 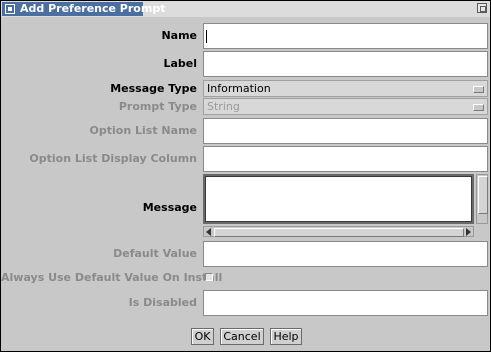 What do you see at coordinates (345, 254) in the screenshot?
I see `default-value-field` at bounding box center [345, 254].